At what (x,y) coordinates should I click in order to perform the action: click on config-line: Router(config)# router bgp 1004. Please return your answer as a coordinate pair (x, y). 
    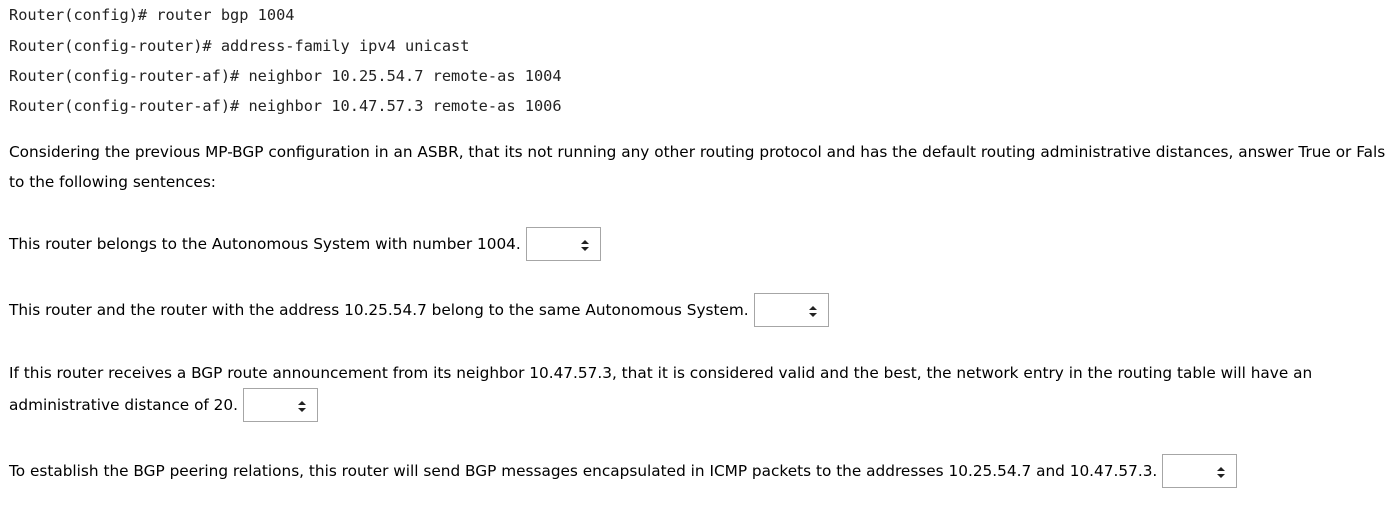
    Looking at the image, I should click on (152, 15).